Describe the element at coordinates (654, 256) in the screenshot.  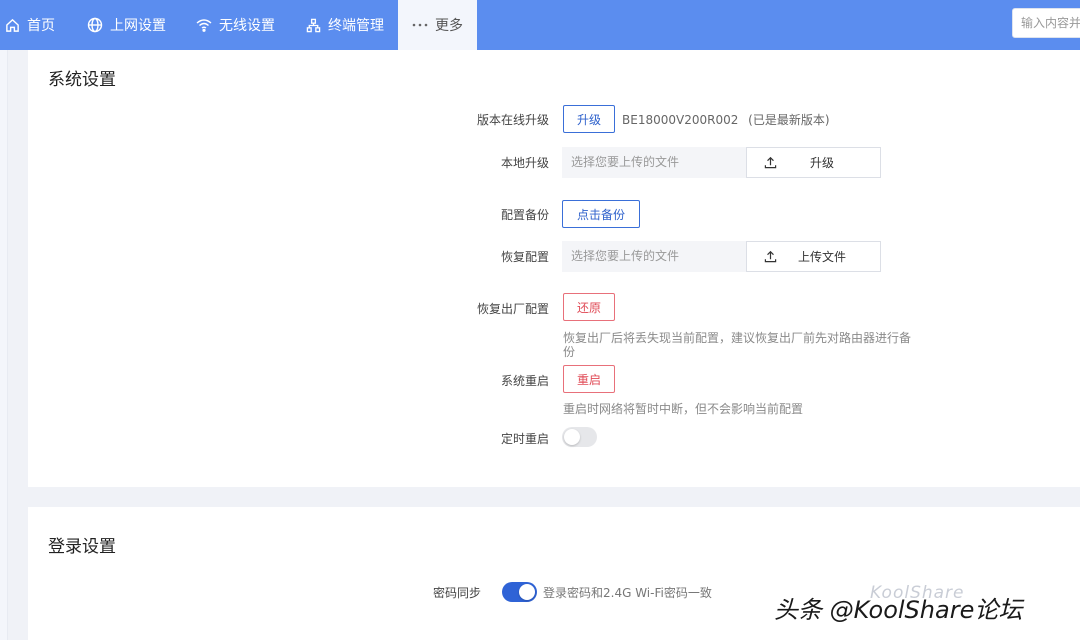
I see `restore-file-field: 选择您要上传的文件` at that location.